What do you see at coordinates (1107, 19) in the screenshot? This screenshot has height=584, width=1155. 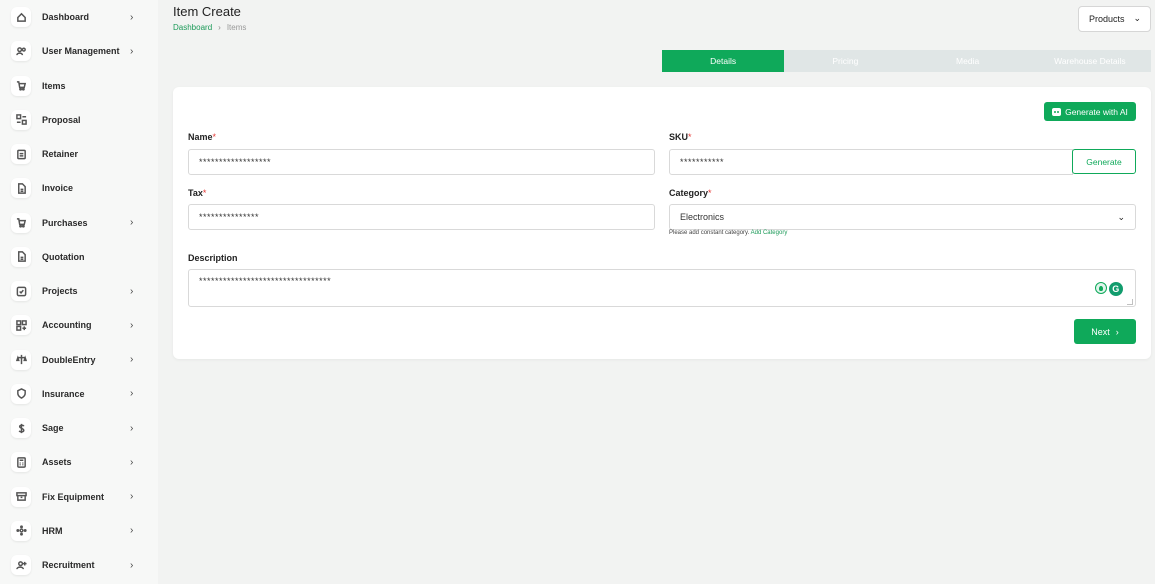 I see `products-dropdown-value: Products` at bounding box center [1107, 19].